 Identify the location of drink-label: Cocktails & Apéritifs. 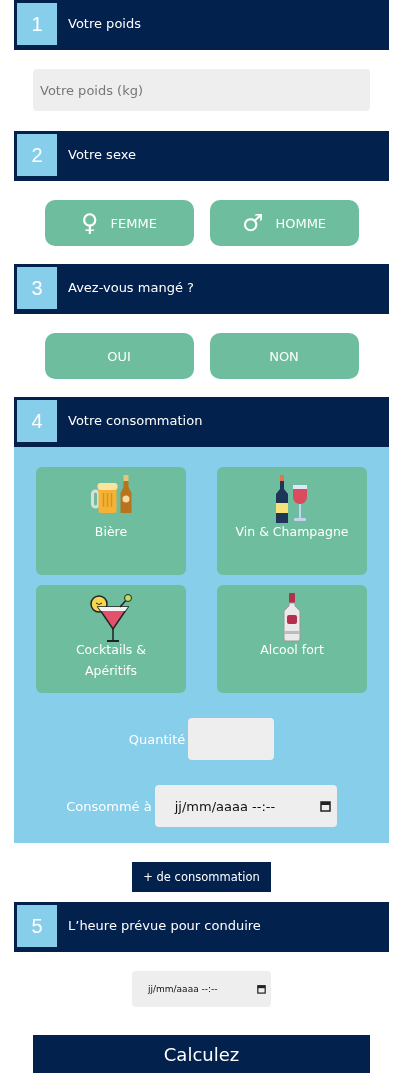
(111, 660).